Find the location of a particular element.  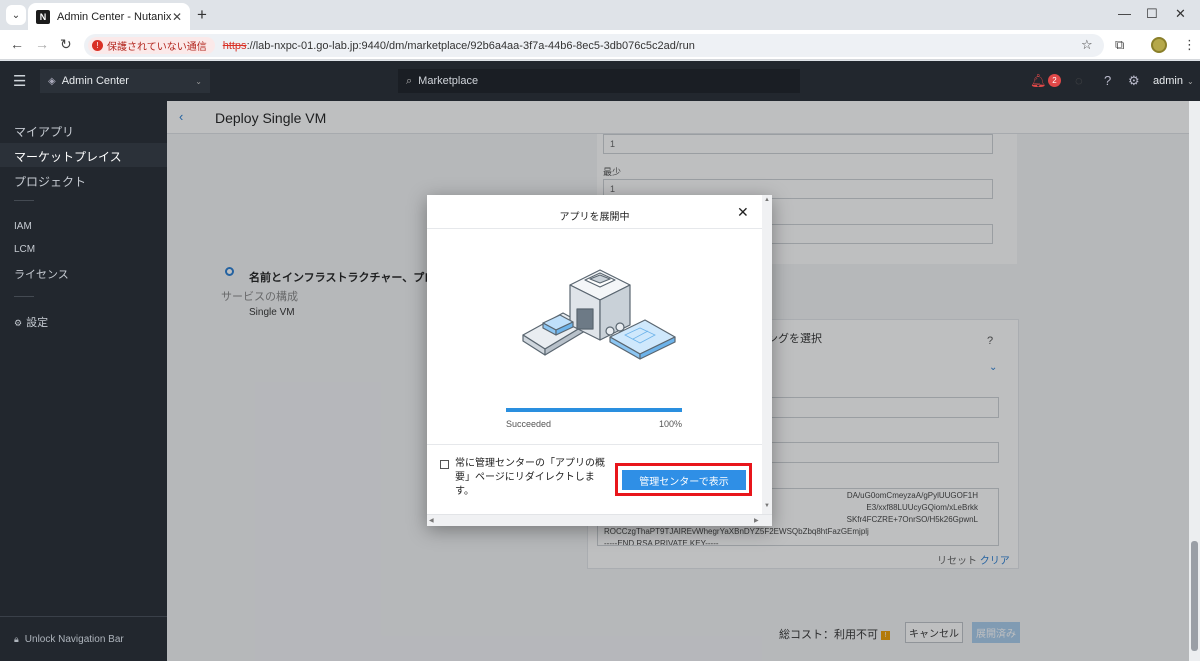

deploying-illustration is located at coordinates (599, 314).